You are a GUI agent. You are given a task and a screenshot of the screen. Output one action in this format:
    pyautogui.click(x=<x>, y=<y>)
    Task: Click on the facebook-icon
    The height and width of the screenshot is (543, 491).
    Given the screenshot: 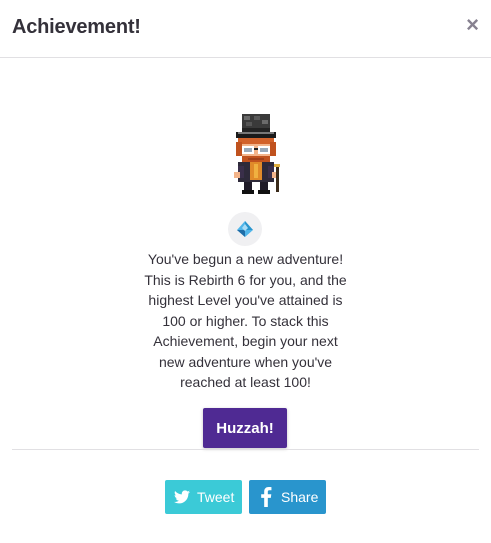 What is the action you would take?
    pyautogui.click(x=266, y=497)
    